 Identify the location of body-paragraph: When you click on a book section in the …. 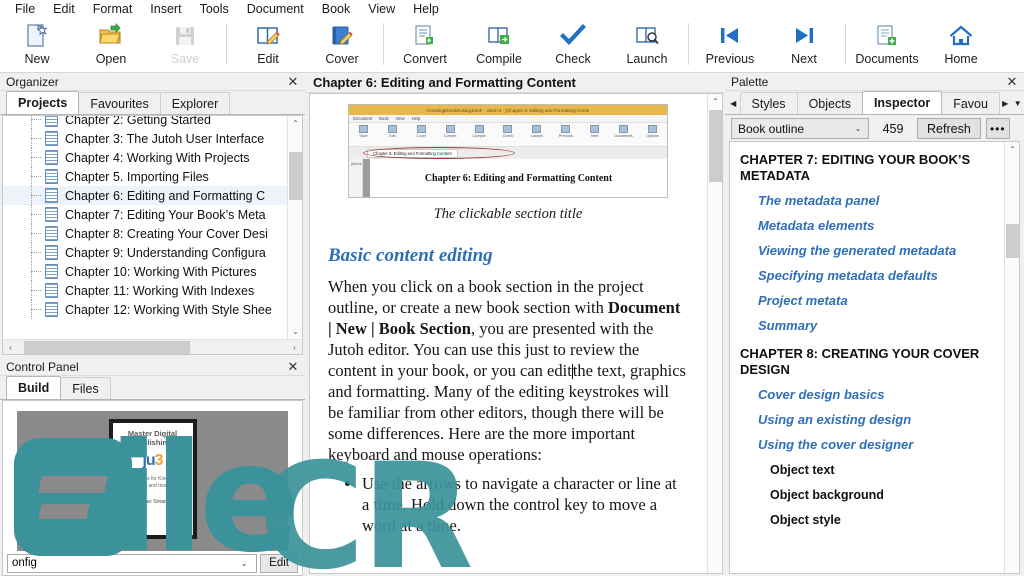
(508, 370).